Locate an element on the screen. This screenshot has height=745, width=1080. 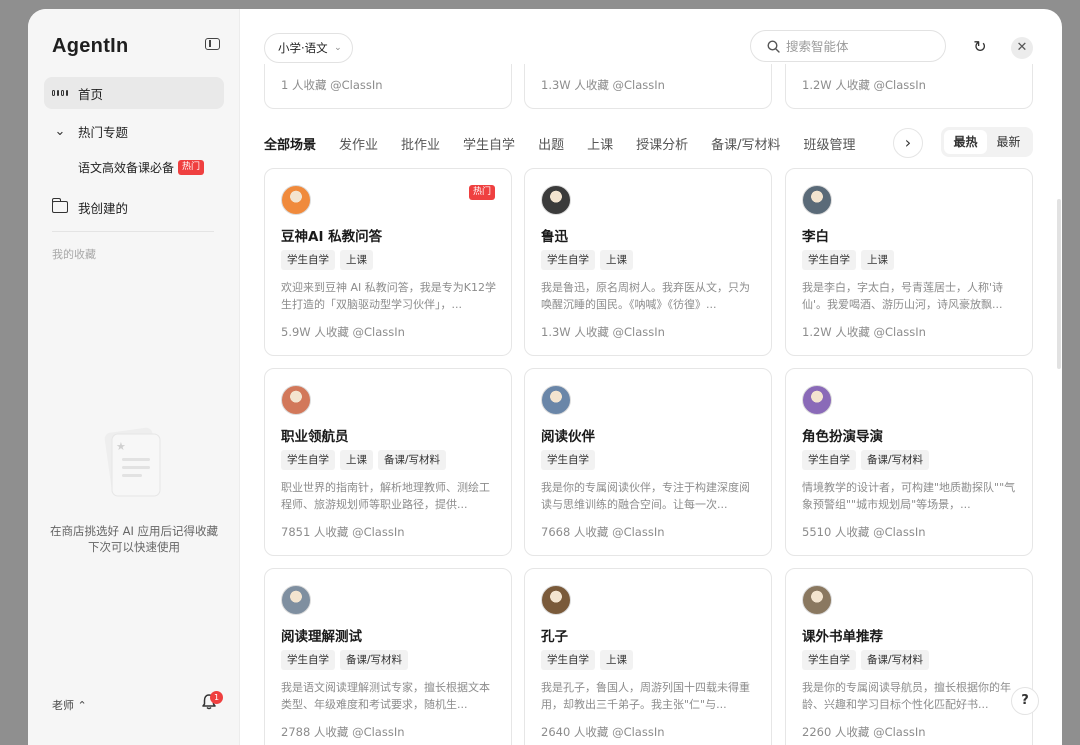
sidebar-collapse-icon is located at coordinates (212, 44).